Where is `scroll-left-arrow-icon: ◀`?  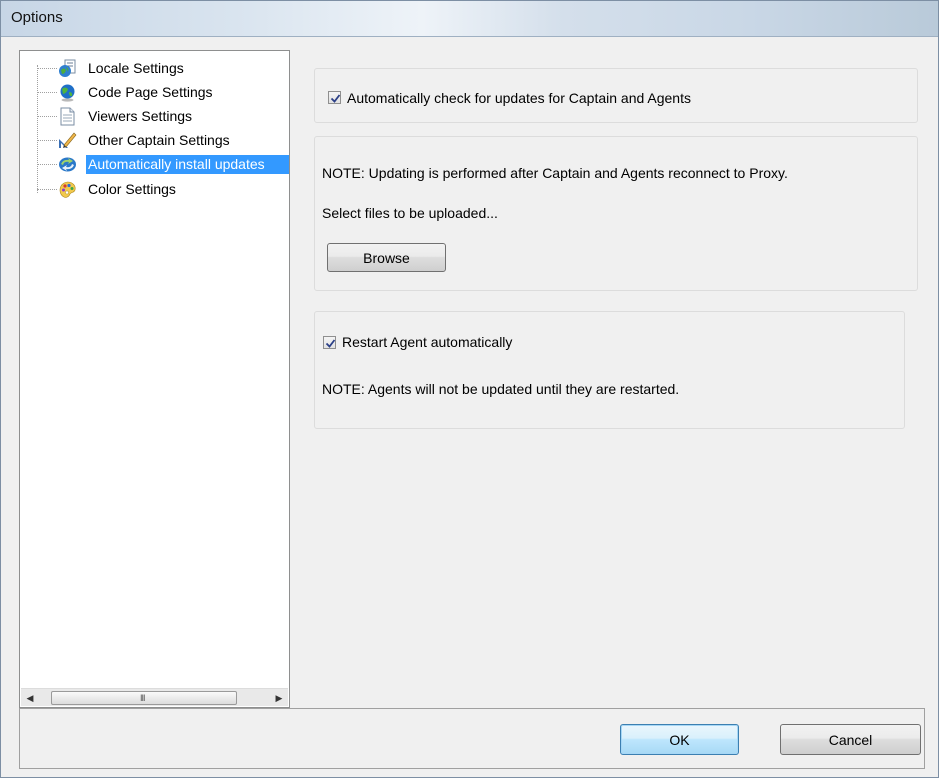
scroll-left-arrow-icon: ◀ is located at coordinates (30, 698).